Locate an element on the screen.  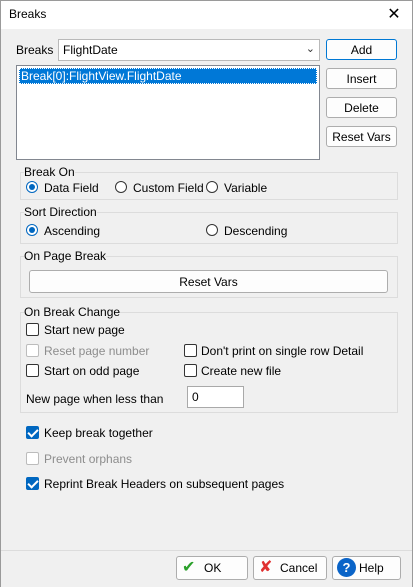
title-bar: Breaks ✕ is located at coordinates (206, 15).